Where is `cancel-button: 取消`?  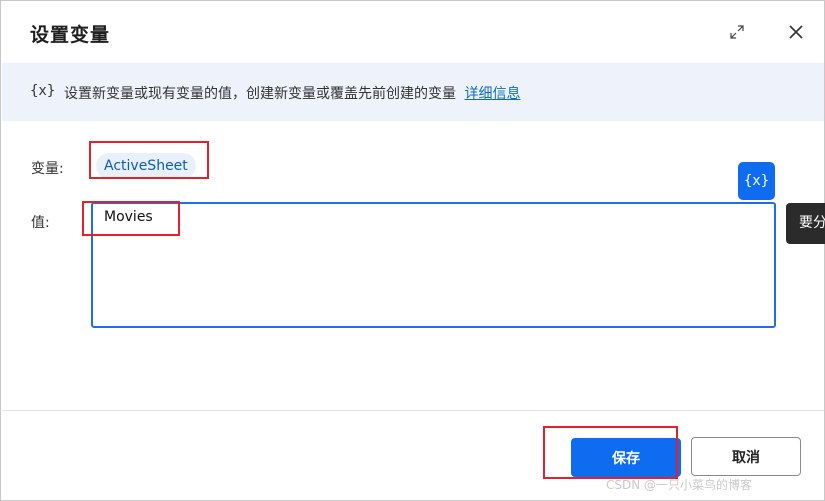
cancel-button: 取消 is located at coordinates (746, 456).